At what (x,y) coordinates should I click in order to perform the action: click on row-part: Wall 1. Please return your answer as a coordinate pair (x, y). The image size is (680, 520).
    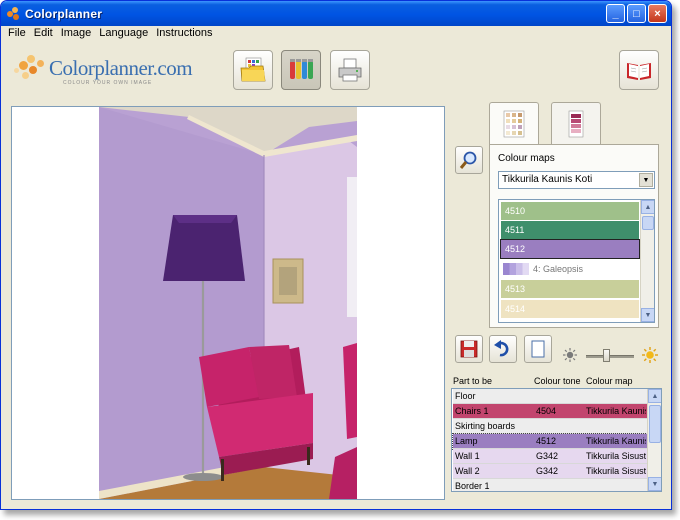
    Looking at the image, I should click on (467, 456).